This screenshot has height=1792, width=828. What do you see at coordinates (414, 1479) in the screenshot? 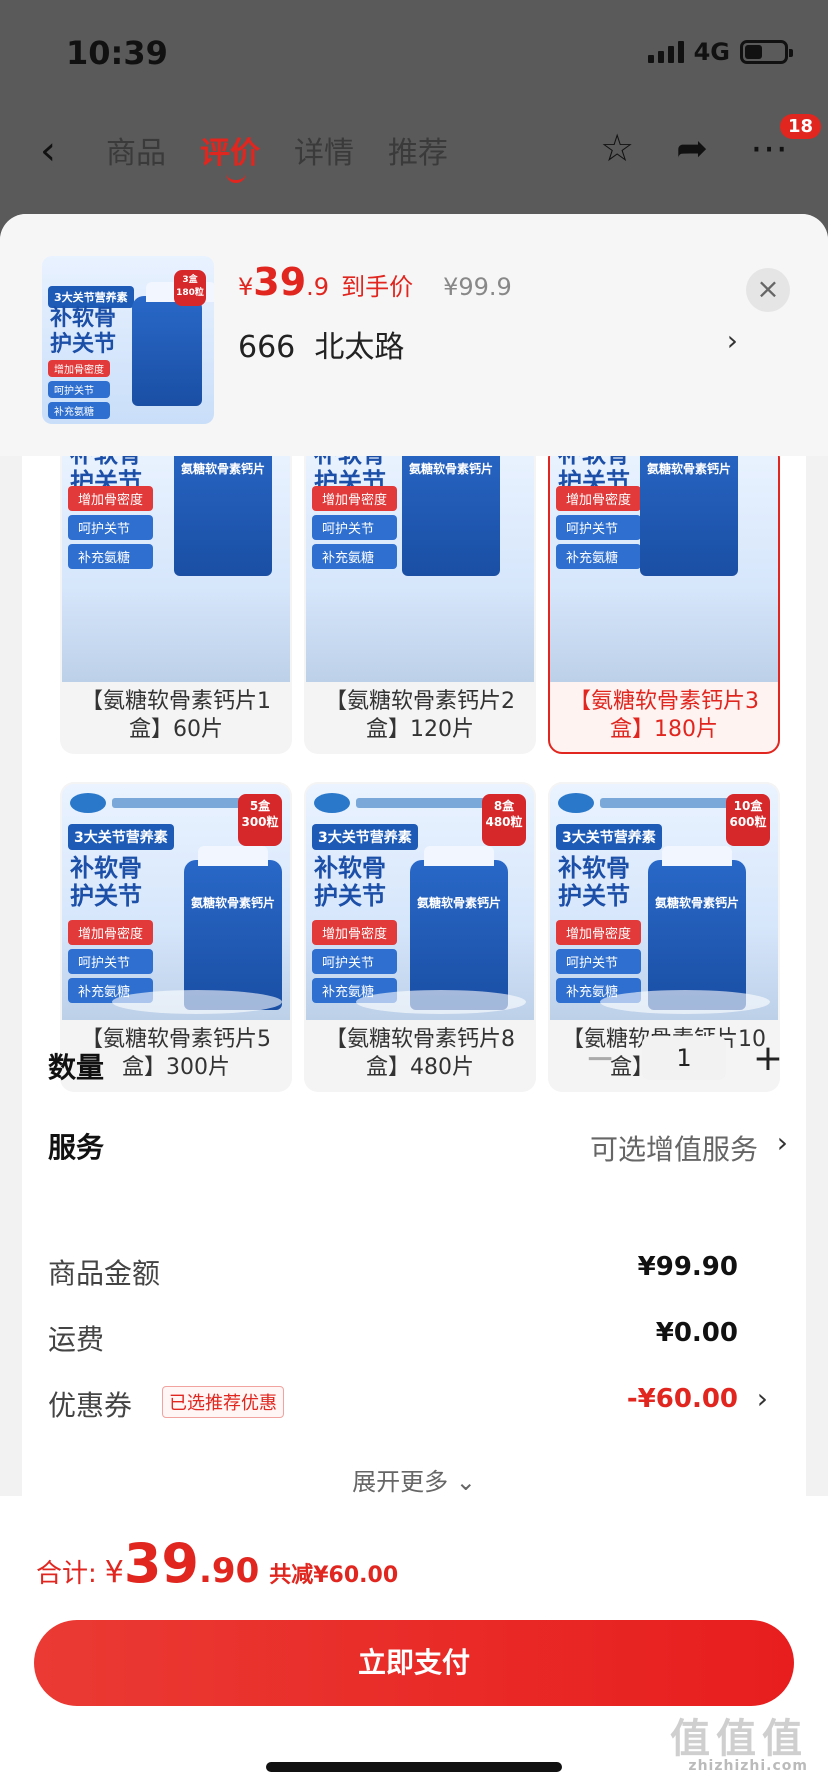
I see `expand-more-button: 展开更多 ⌄` at bounding box center [414, 1479].